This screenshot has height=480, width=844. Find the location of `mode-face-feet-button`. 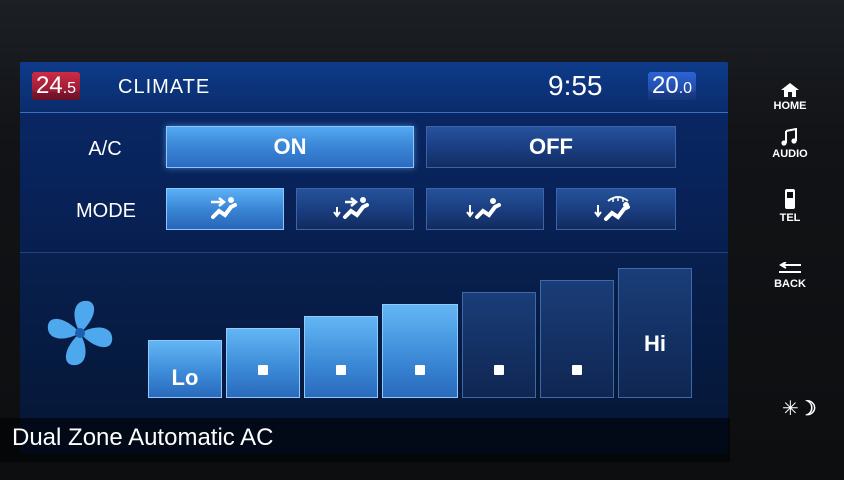

mode-face-feet-button is located at coordinates (355, 209).